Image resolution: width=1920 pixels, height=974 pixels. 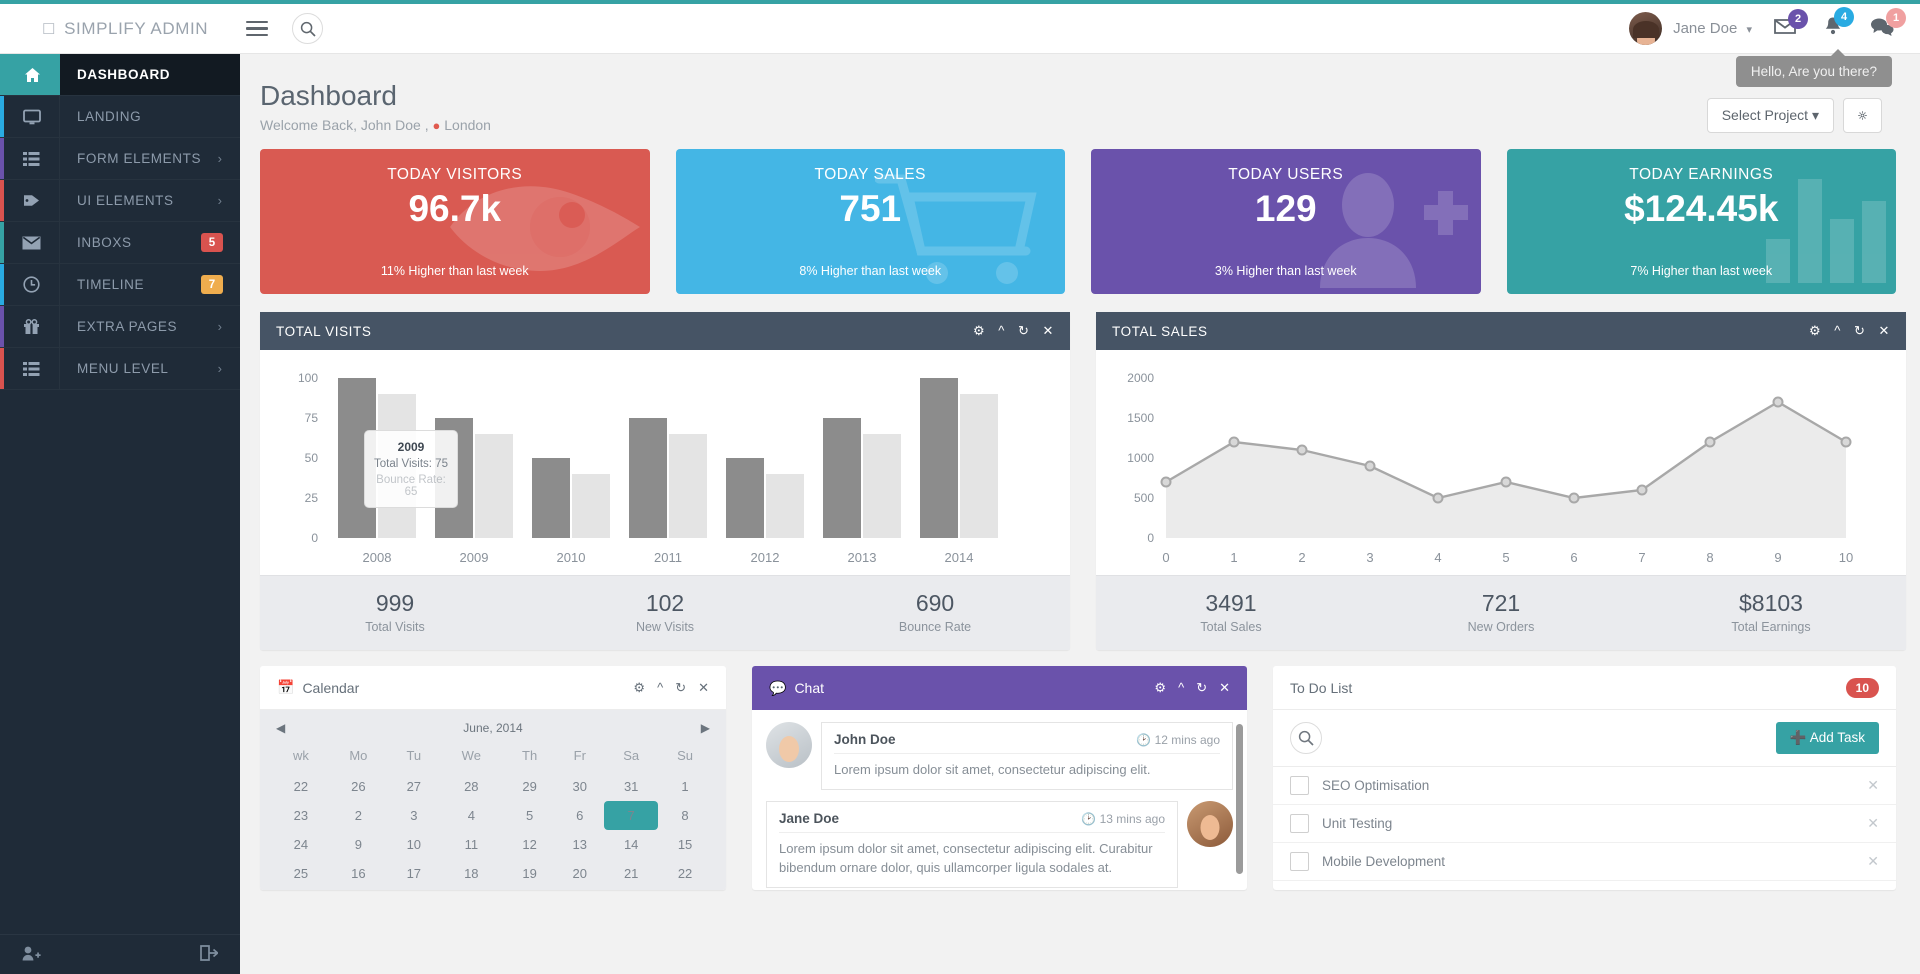 What do you see at coordinates (685, 786) in the screenshot?
I see `calendar-day: 1` at bounding box center [685, 786].